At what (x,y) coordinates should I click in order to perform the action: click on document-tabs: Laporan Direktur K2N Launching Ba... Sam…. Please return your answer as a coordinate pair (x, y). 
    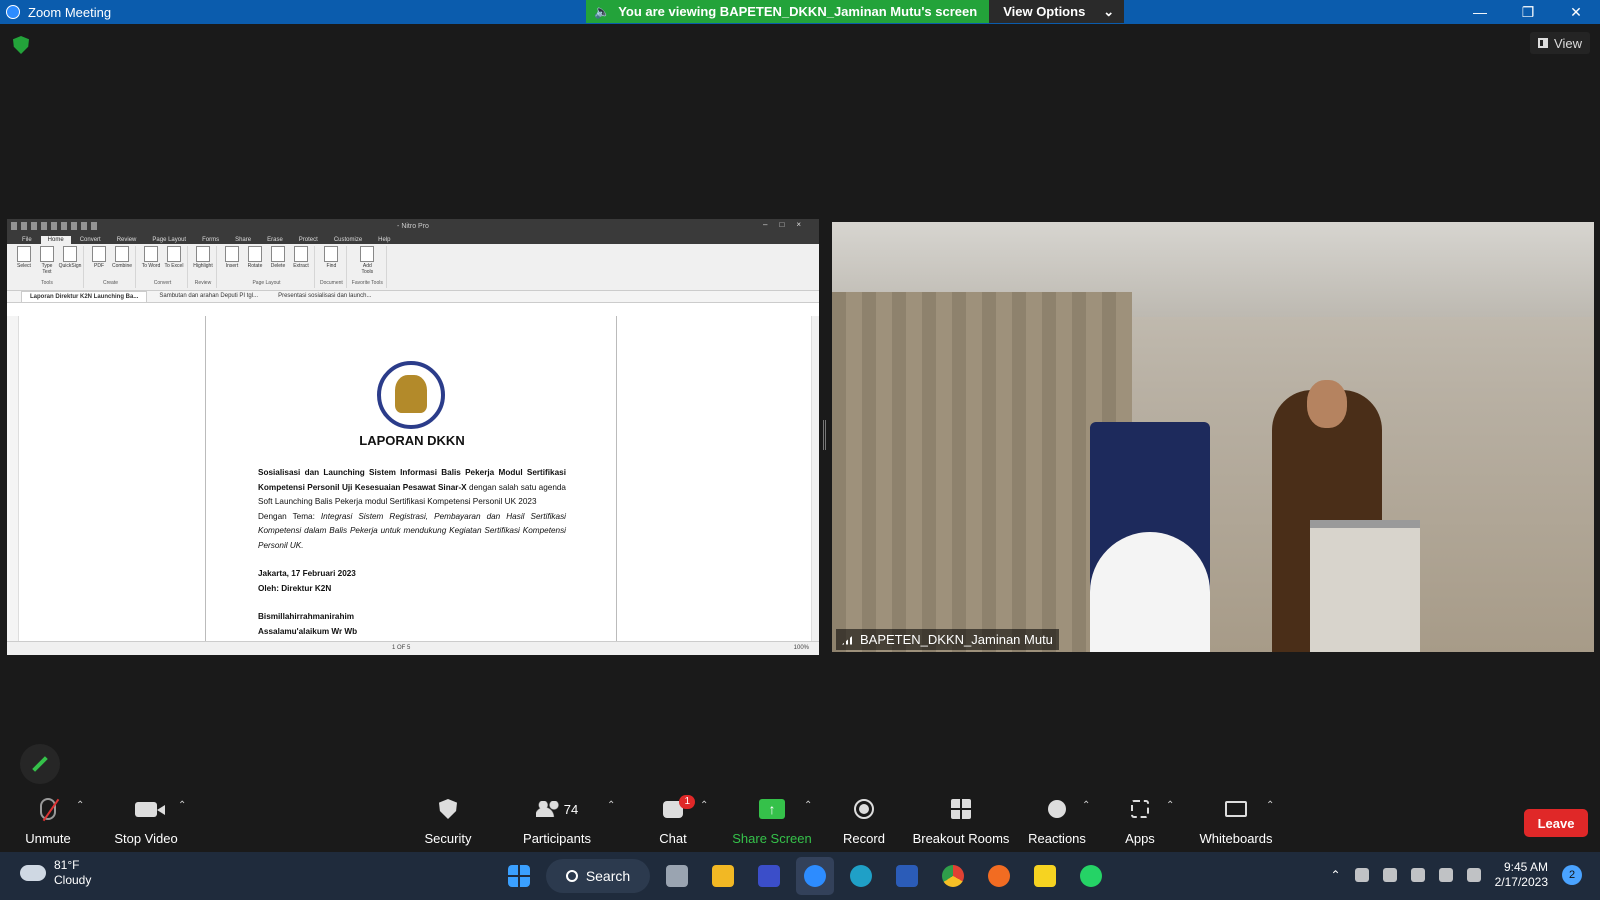
    Looking at the image, I should click on (413, 297).